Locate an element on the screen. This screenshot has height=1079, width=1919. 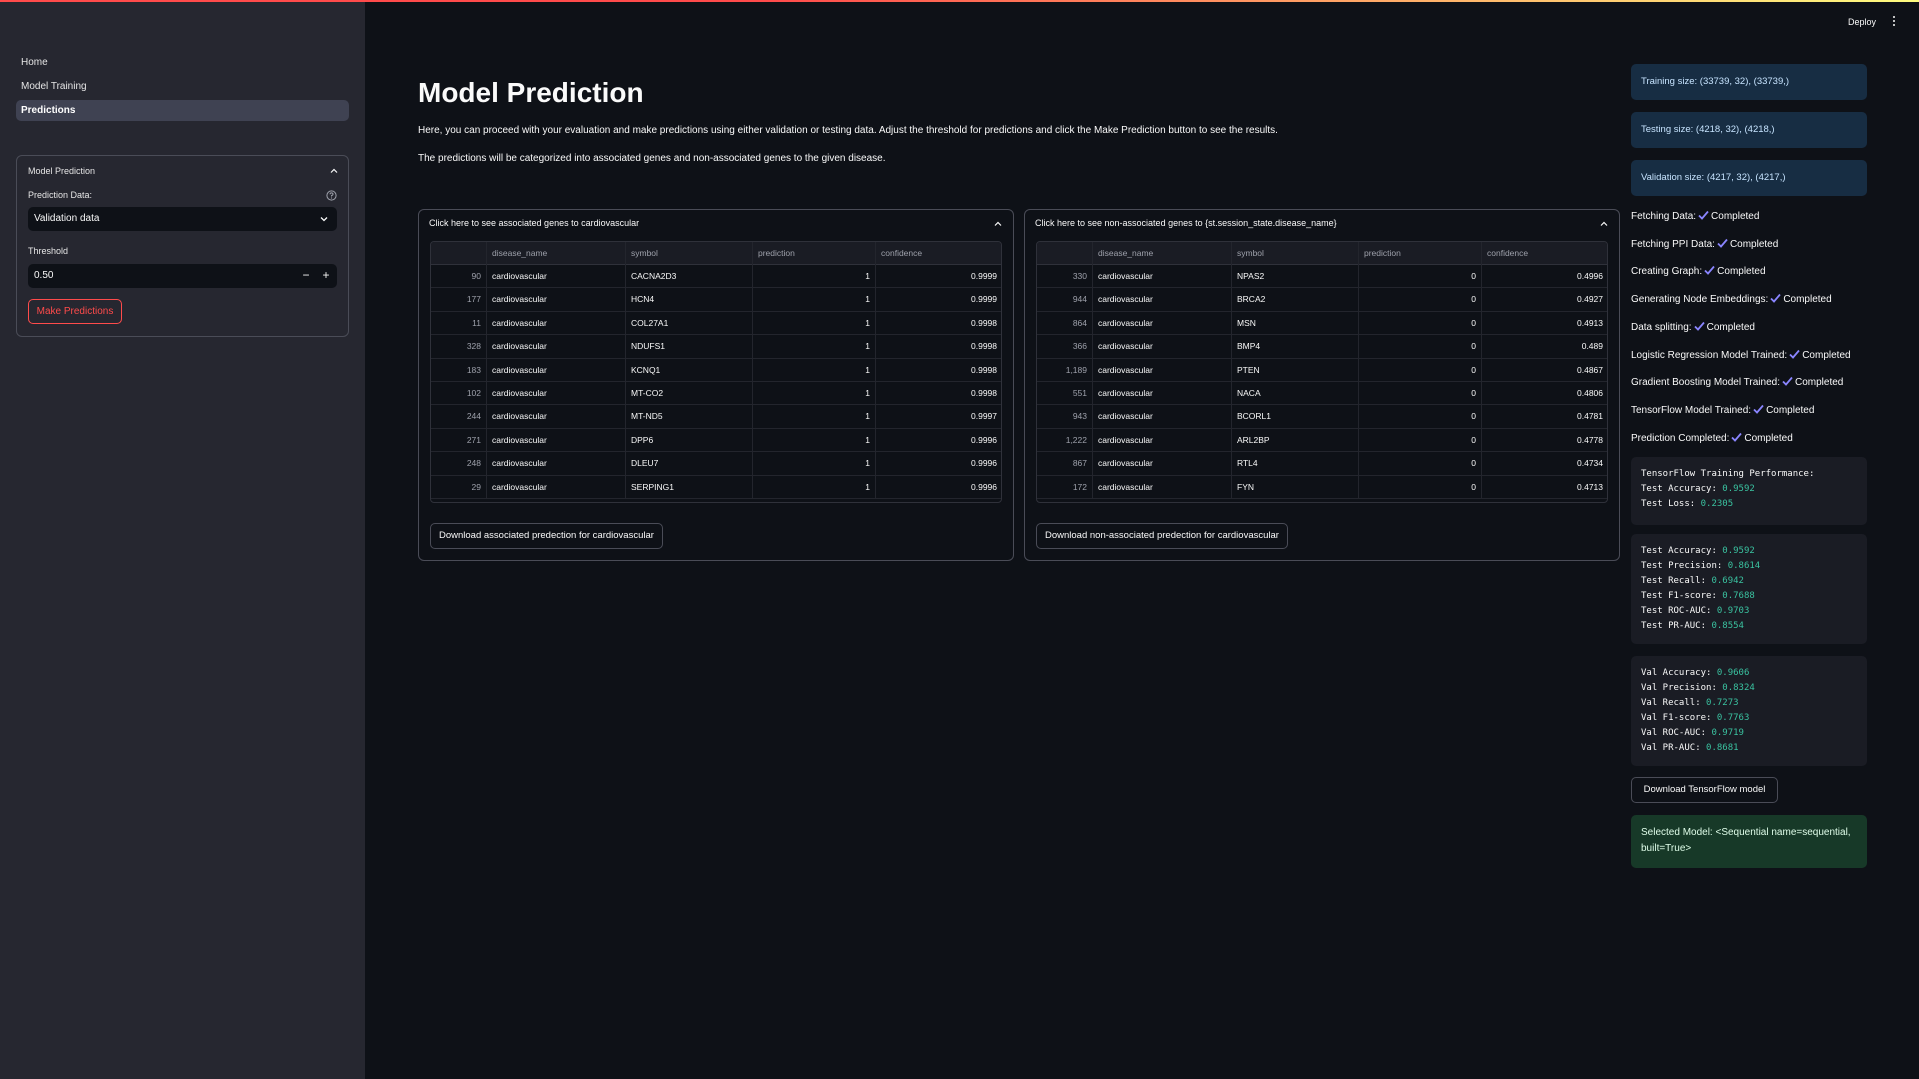
make-predictions-button: Make Predictions is located at coordinates (75, 311).